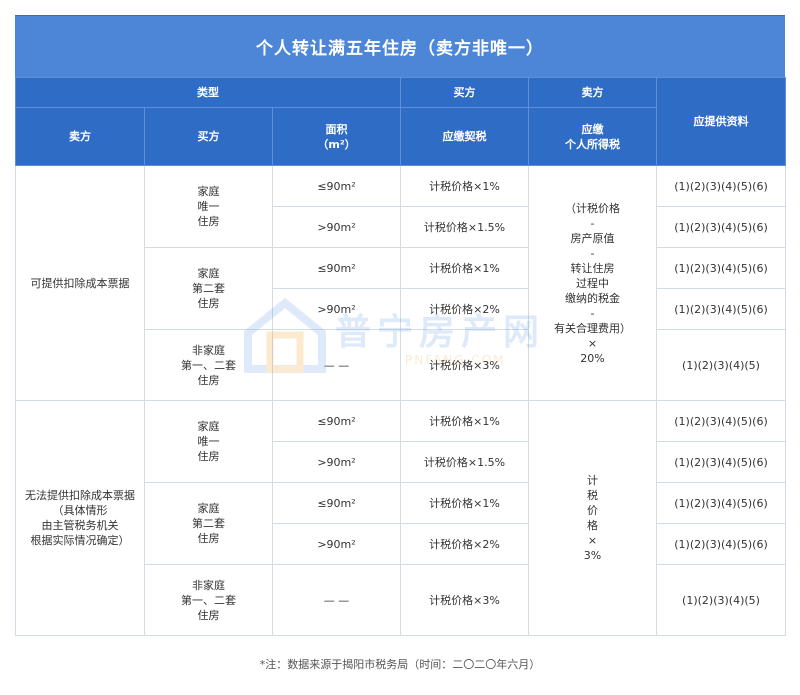  Describe the element at coordinates (80, 518) in the screenshot. I see `seller-cell: 无法提供扣除成本票据 （具体情形 由主管税务机关 根据实际情况确定）` at that location.